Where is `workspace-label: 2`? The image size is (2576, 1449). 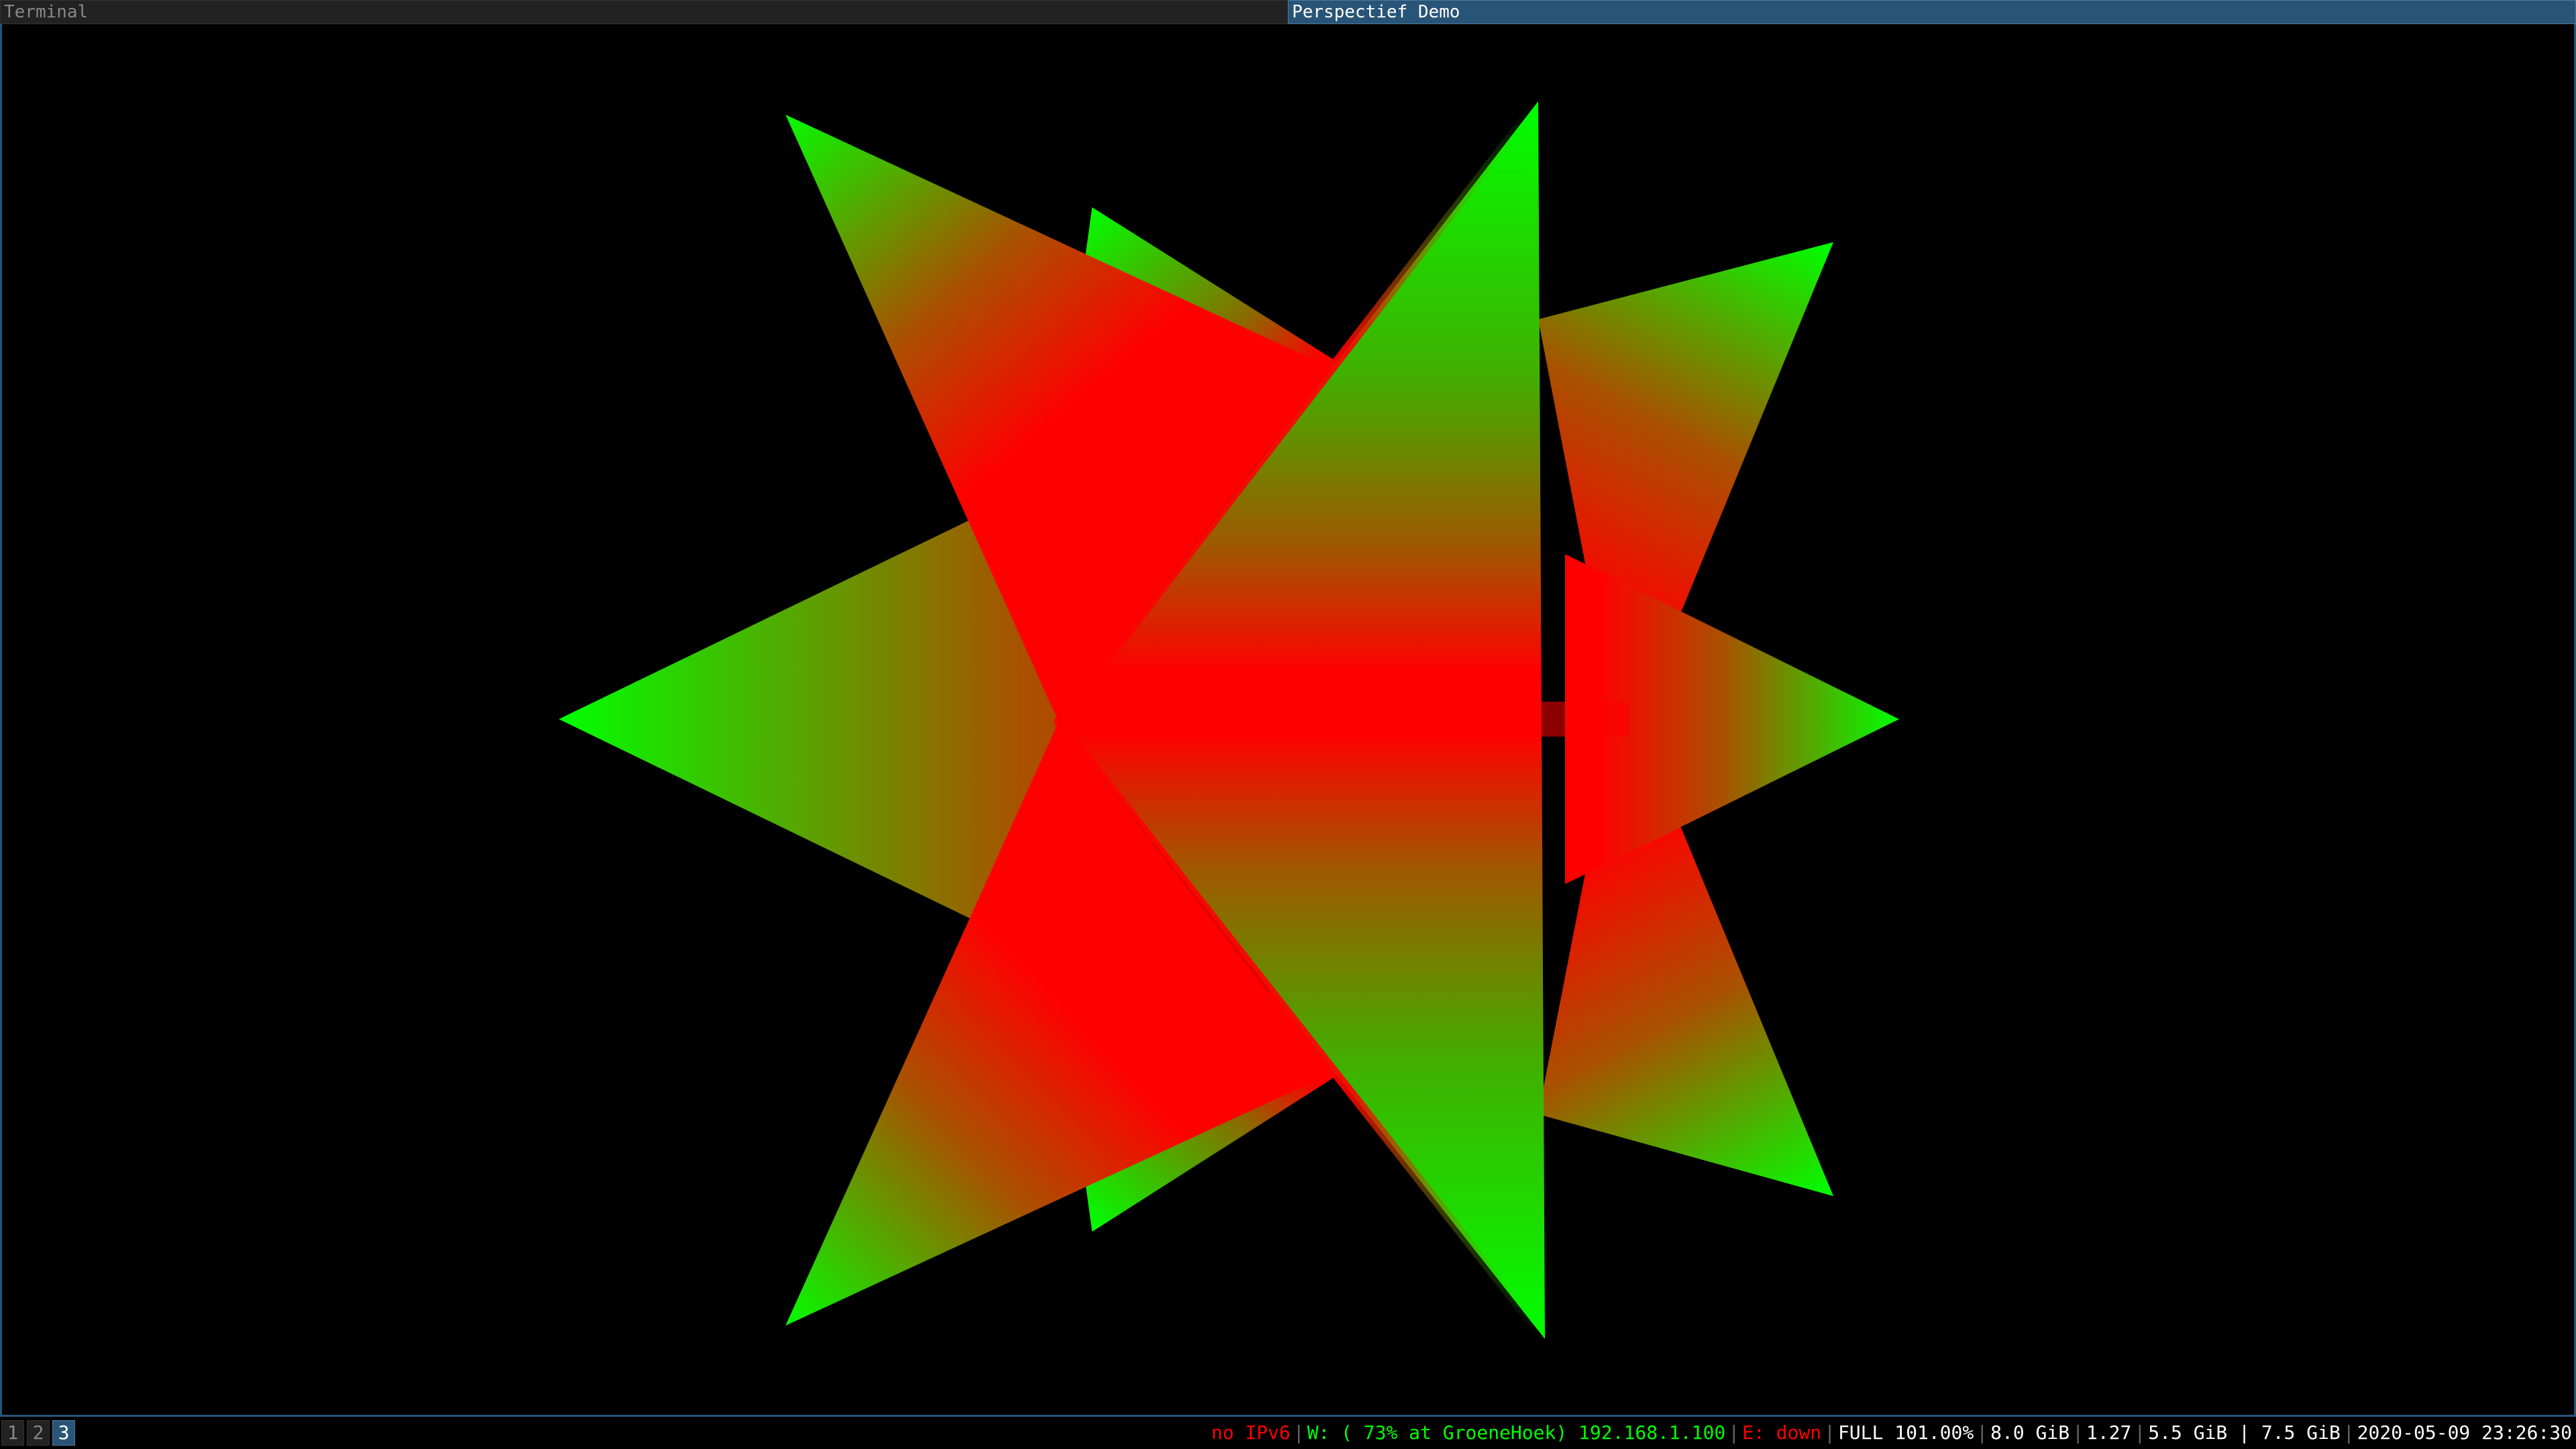
workspace-label: 2 is located at coordinates (38, 1432).